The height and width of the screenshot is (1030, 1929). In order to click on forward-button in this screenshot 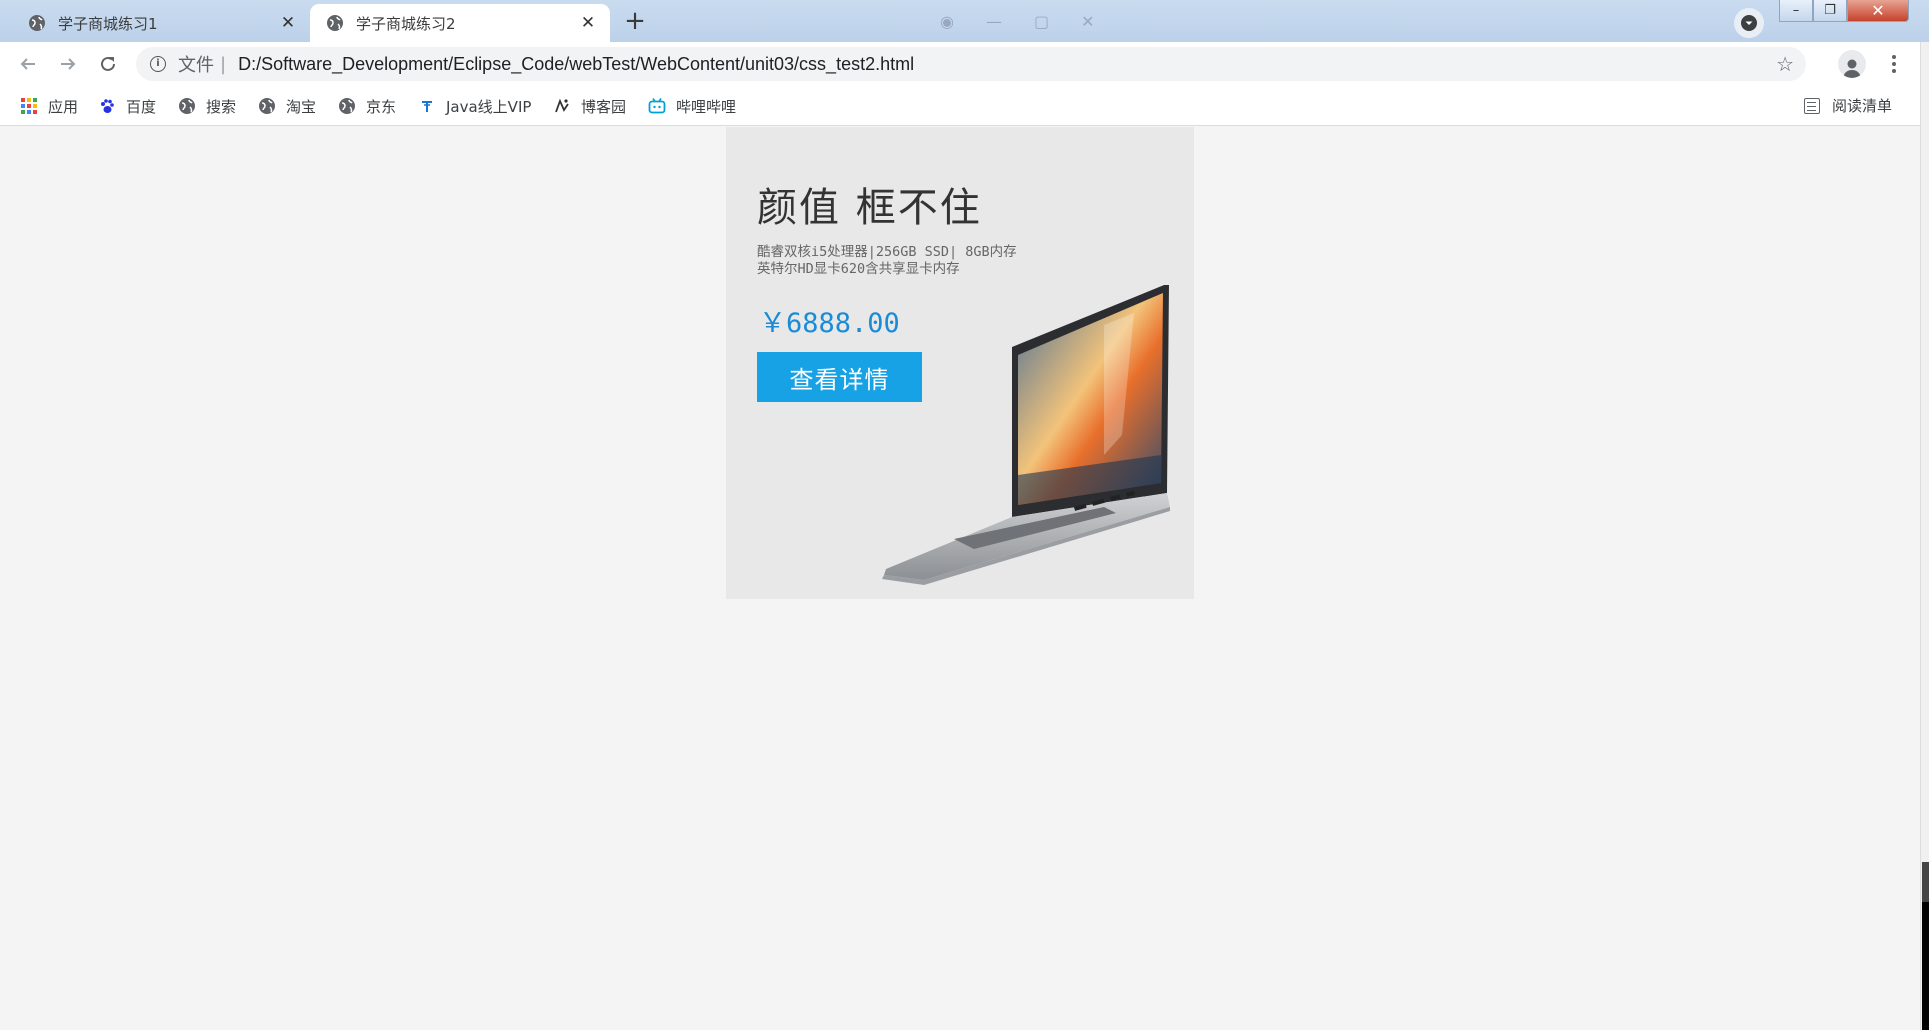, I will do `click(68, 64)`.